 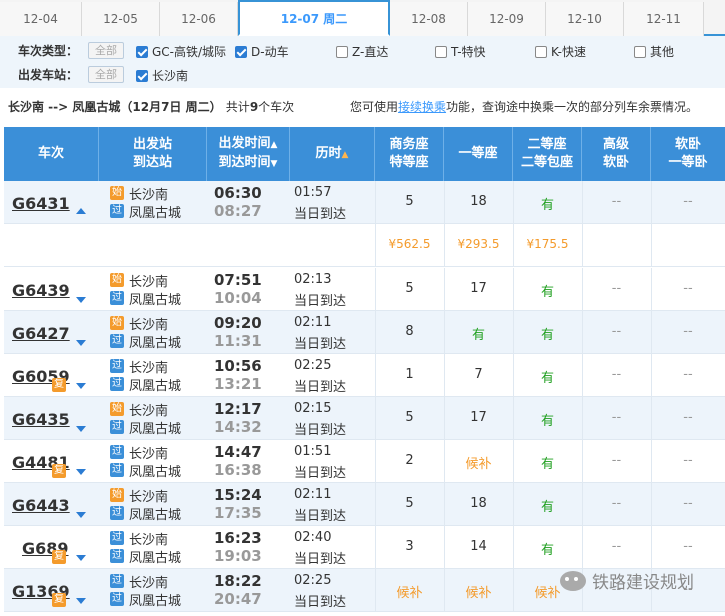 What do you see at coordinates (254, 107) in the screenshot?
I see `result-count: 9` at bounding box center [254, 107].